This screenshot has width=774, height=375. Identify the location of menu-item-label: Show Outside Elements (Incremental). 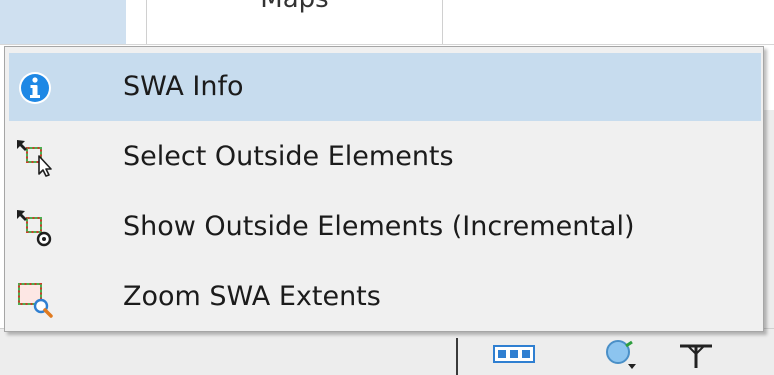
(379, 226).